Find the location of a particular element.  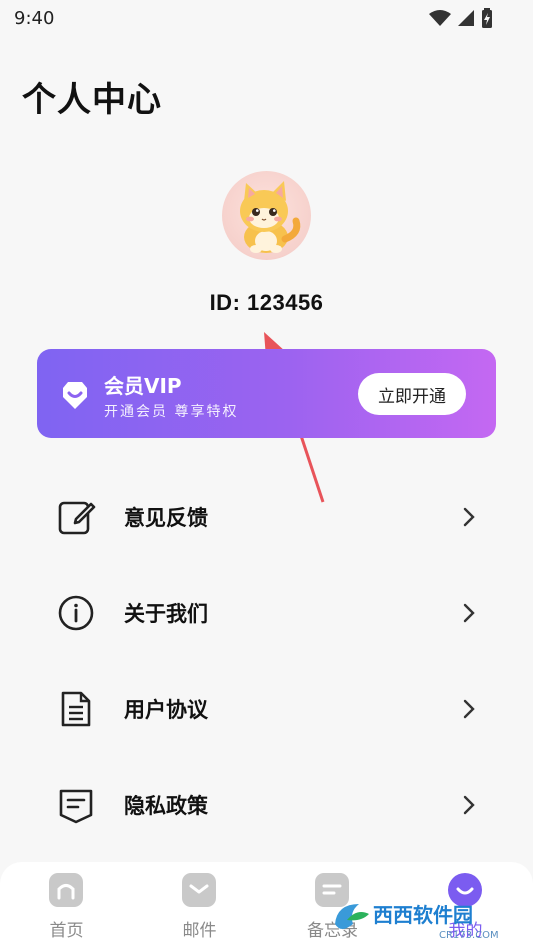

status-bar: 9:40 is located at coordinates (266, 18).